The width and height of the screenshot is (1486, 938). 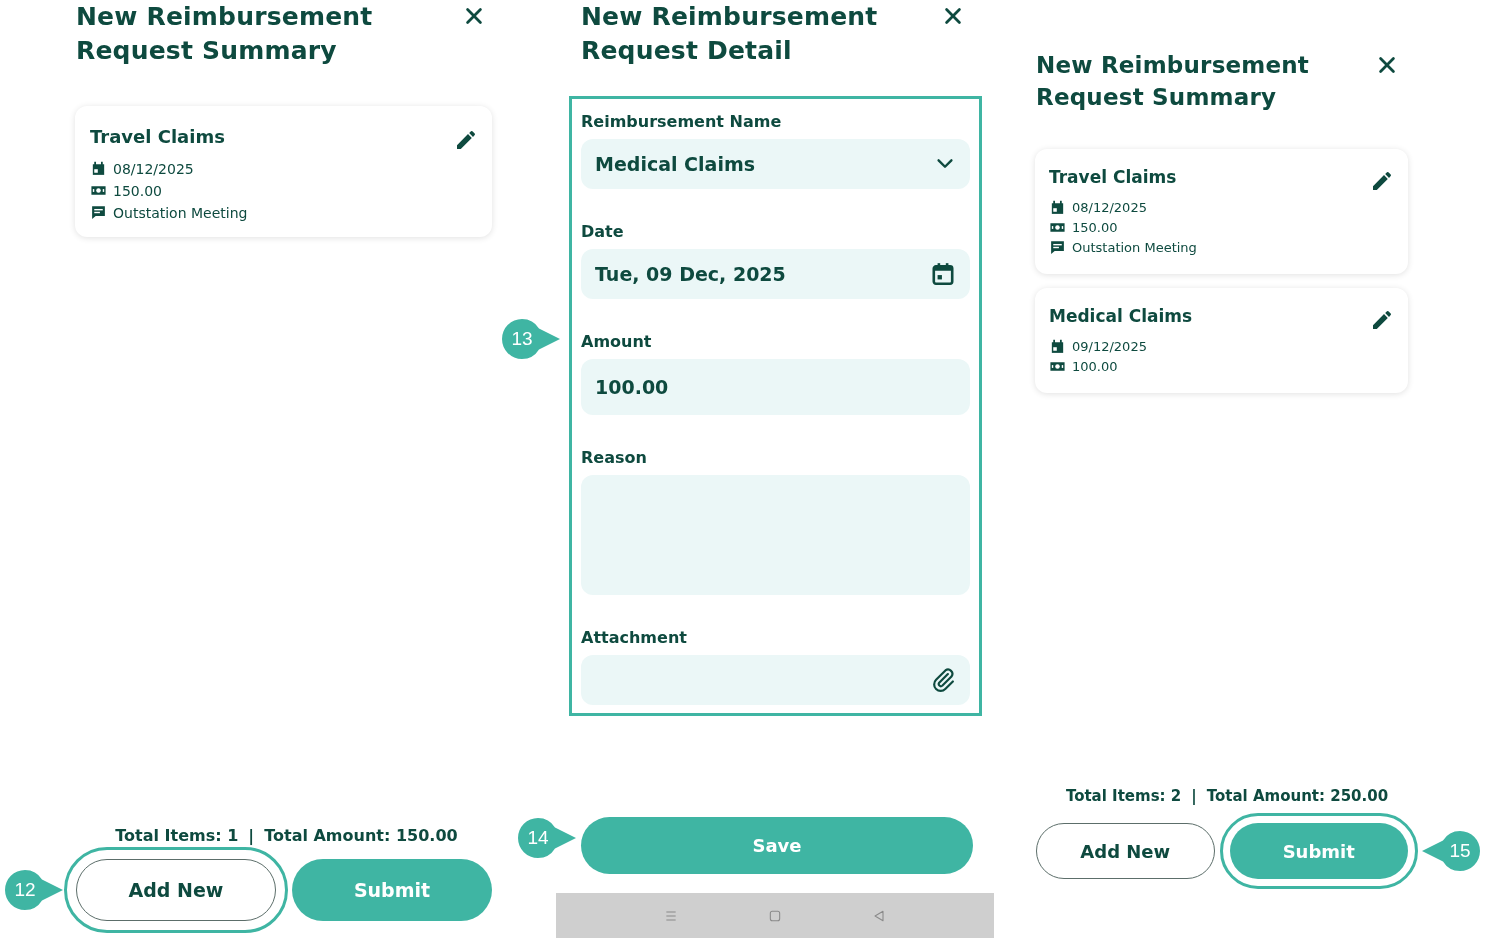 I want to click on total-amount: Total Amount: 150.00, so click(x=361, y=835).